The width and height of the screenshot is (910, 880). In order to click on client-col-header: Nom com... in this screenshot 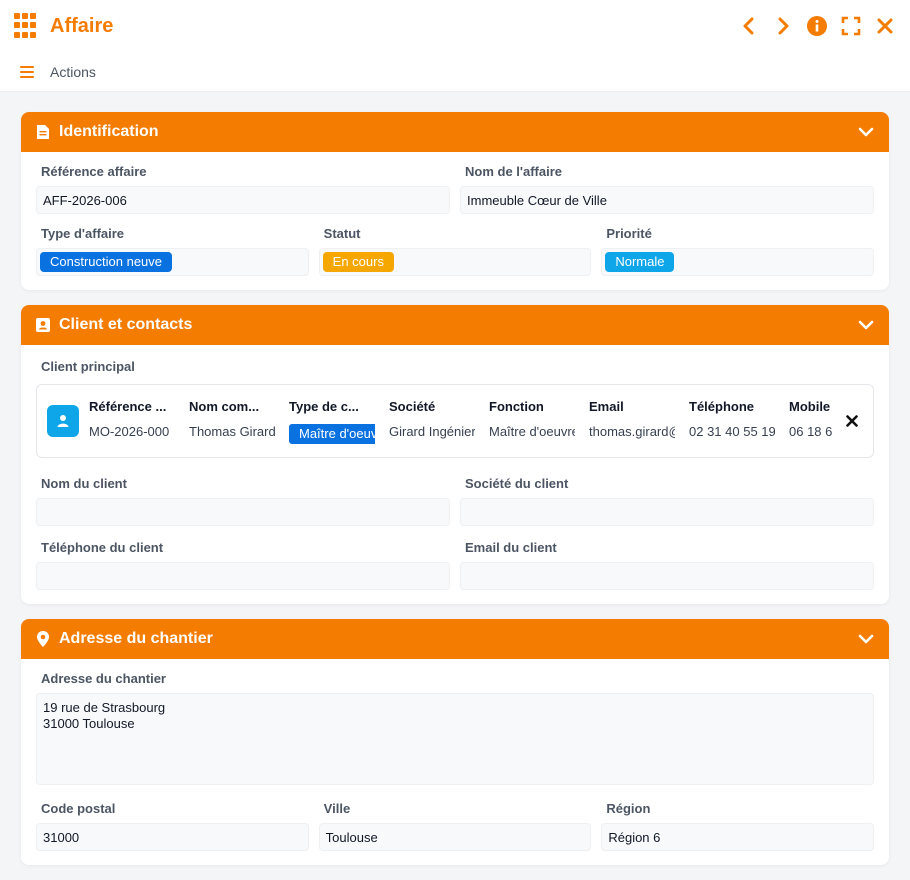, I will do `click(224, 406)`.